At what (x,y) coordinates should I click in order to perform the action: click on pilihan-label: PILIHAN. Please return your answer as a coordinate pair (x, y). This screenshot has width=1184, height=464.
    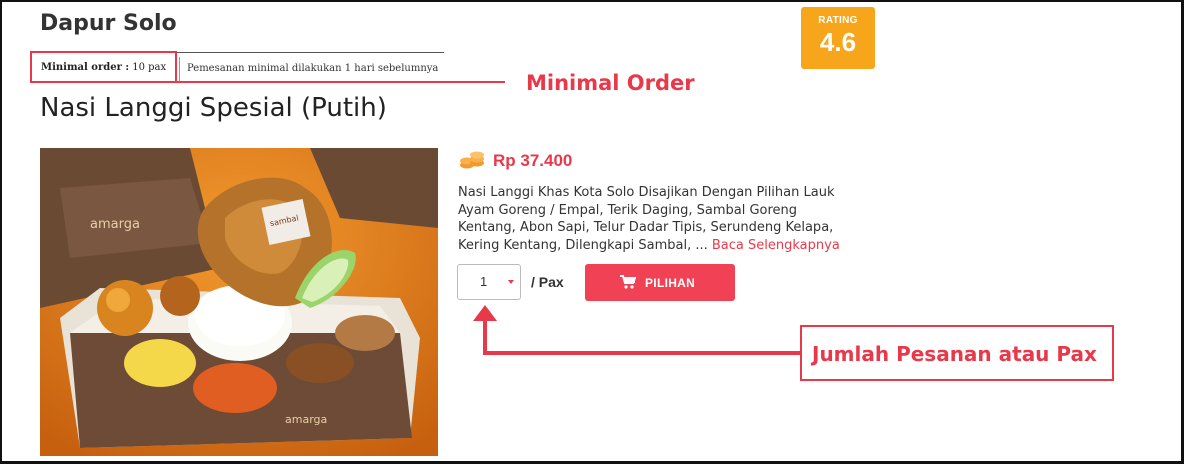
    Looking at the image, I should click on (670, 283).